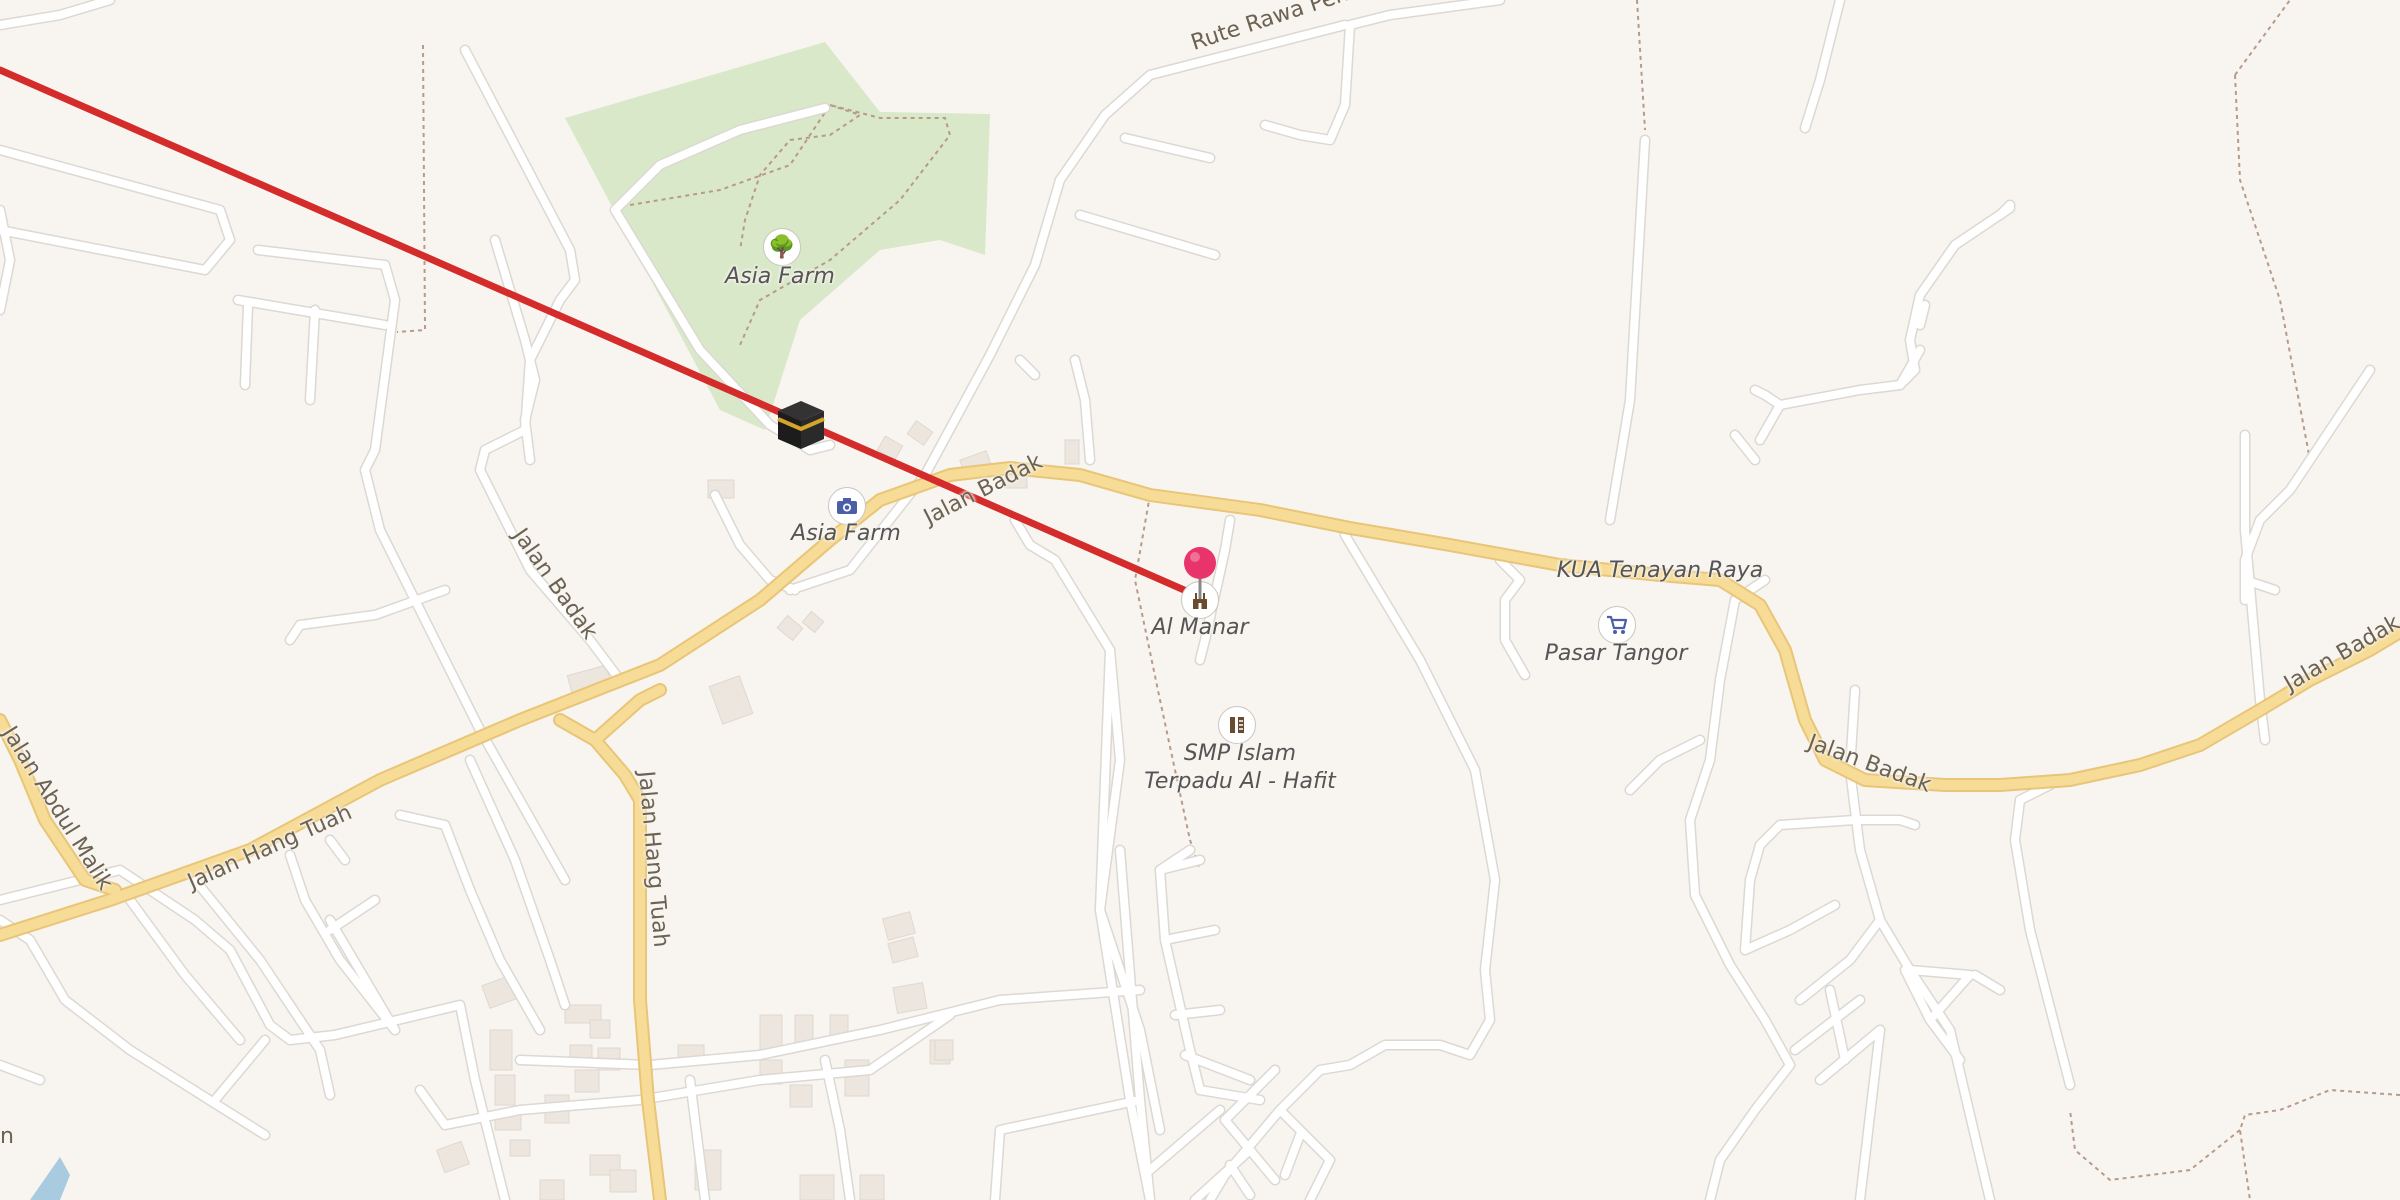 The width and height of the screenshot is (2400, 1200). I want to click on poi-label-al-manar: Al Manar, so click(1200, 627).